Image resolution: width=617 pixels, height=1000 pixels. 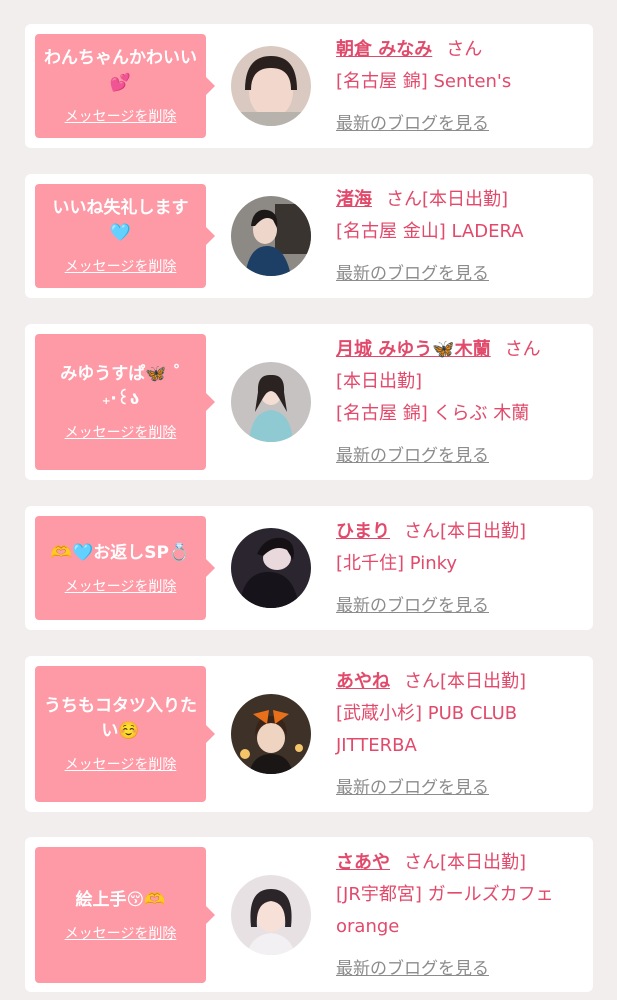 I want to click on message-bubble: 🫶🩵お返しSP💍 メッセージを削除, so click(x=125, y=568).